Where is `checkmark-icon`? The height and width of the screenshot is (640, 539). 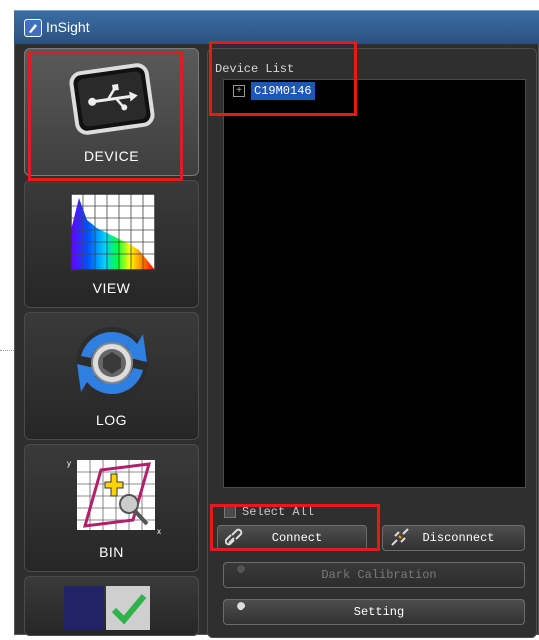
checkmark-icon is located at coordinates (128, 608).